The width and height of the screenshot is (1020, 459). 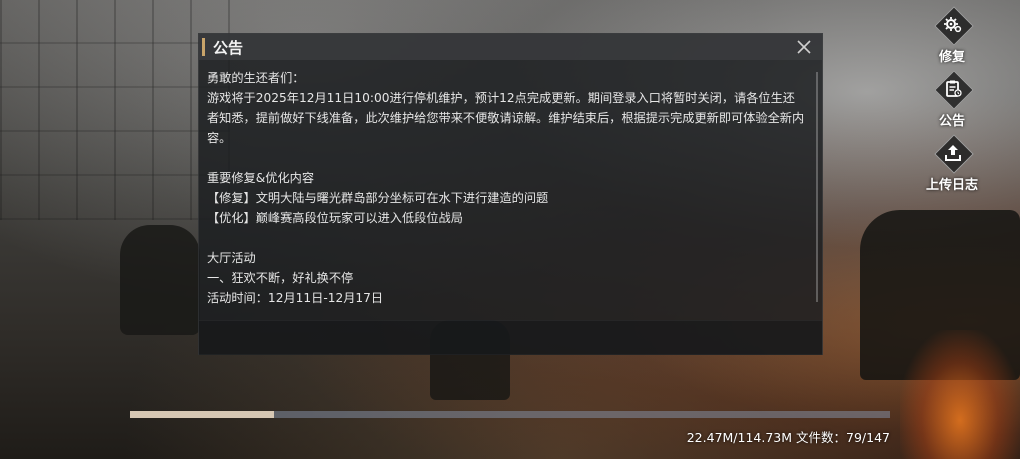 I want to click on optimization-item: 【优化】巅峰赛高段位玩家可以进入低段位战局, so click(x=335, y=218).